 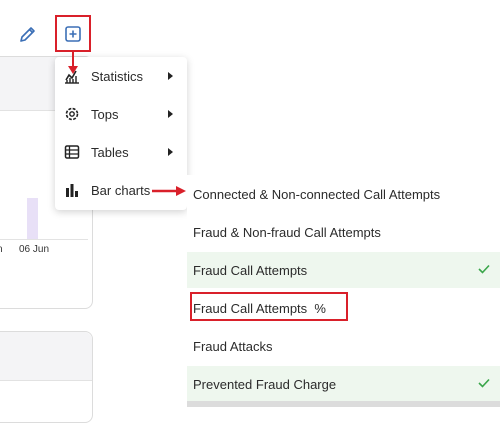 What do you see at coordinates (121, 114) in the screenshot?
I see `menu-item-tops: Tops` at bounding box center [121, 114].